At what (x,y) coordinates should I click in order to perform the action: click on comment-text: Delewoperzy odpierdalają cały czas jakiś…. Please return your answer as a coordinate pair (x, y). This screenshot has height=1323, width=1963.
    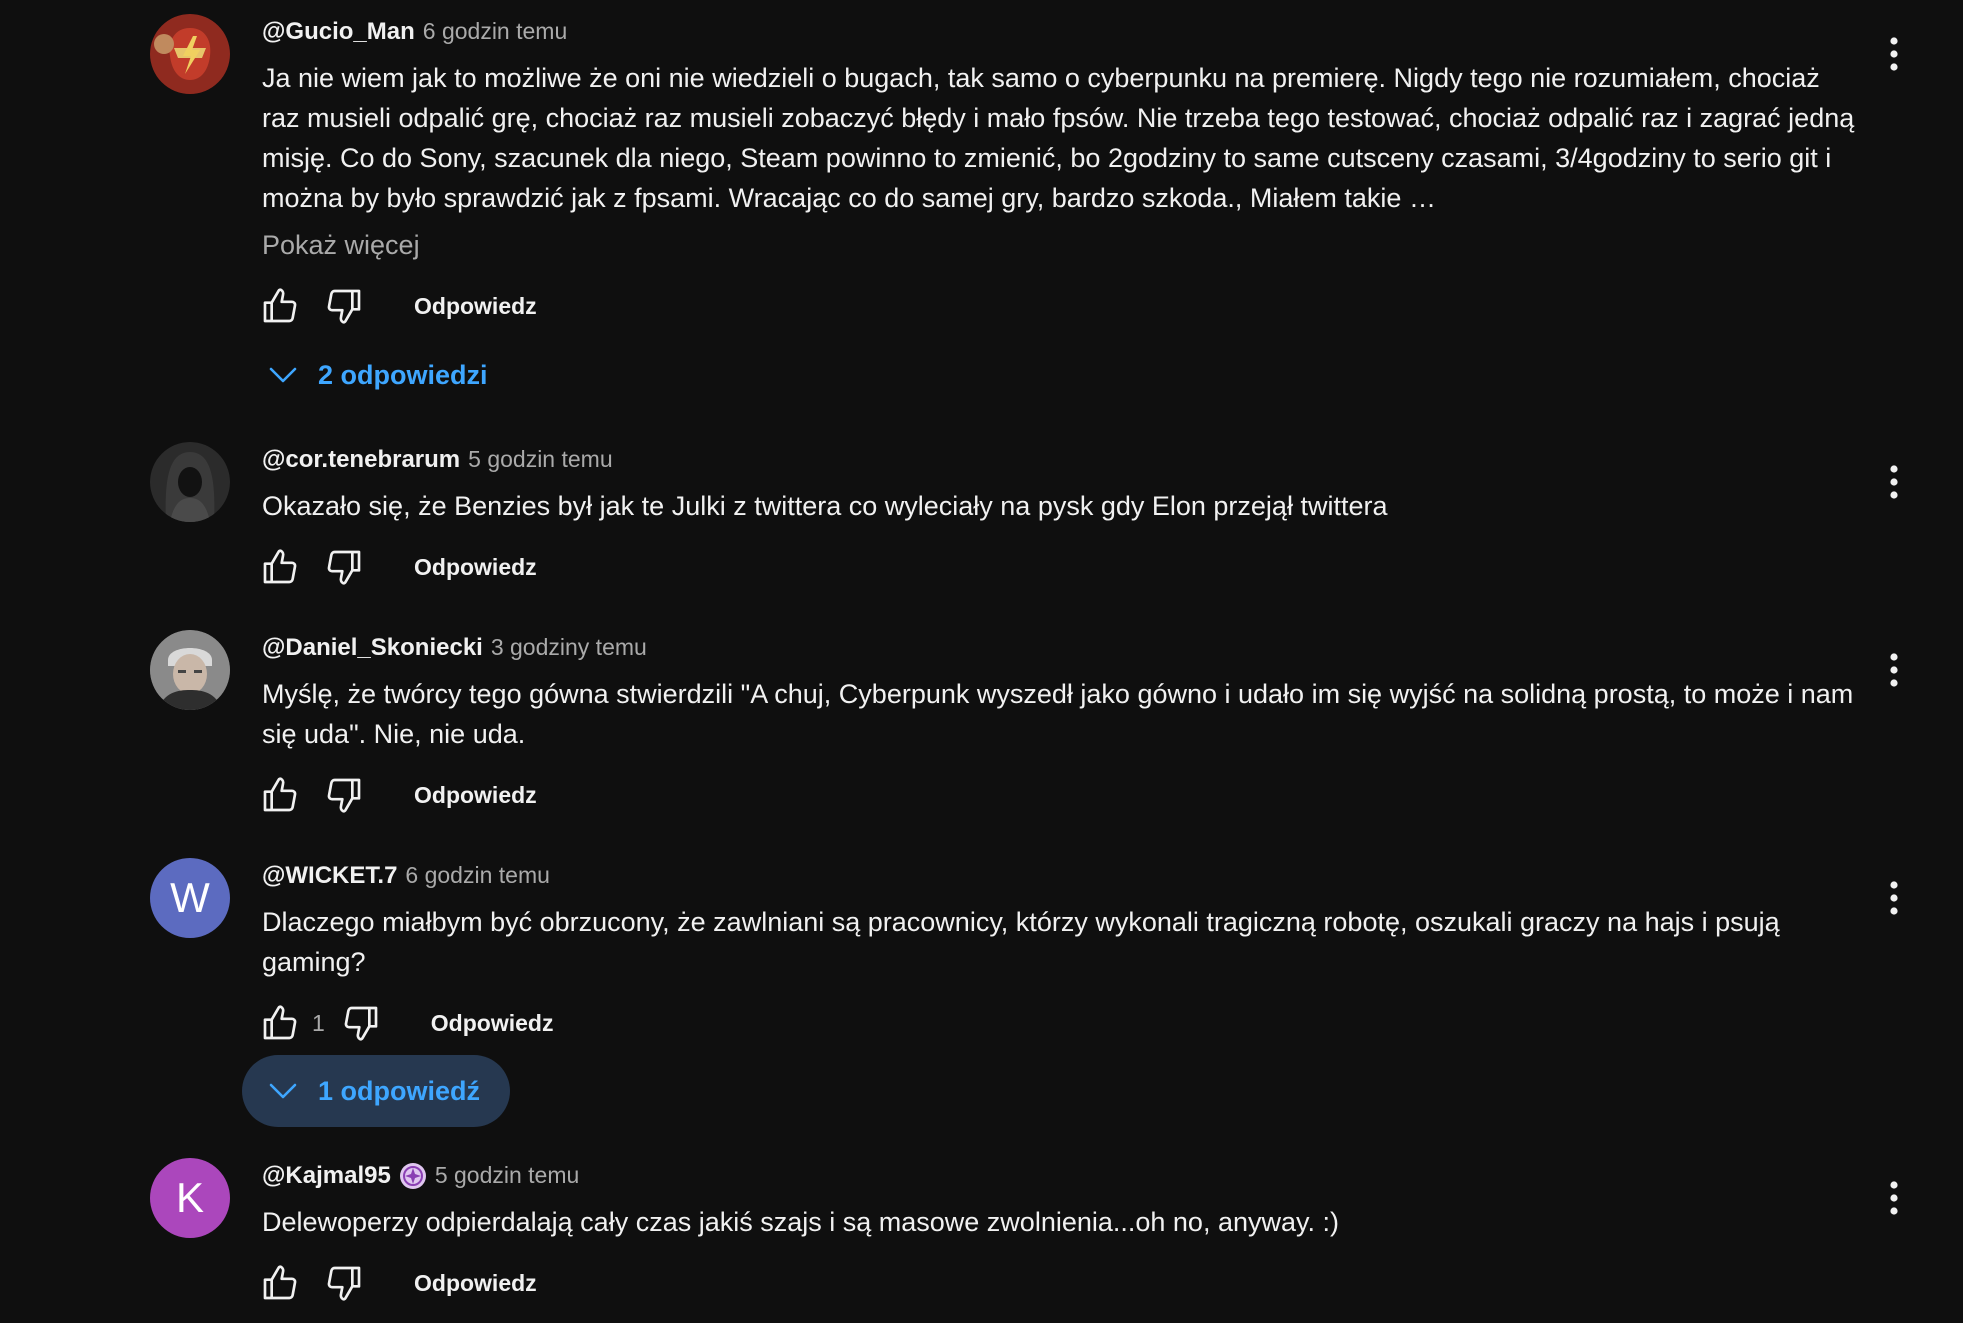
    Looking at the image, I should click on (800, 1222).